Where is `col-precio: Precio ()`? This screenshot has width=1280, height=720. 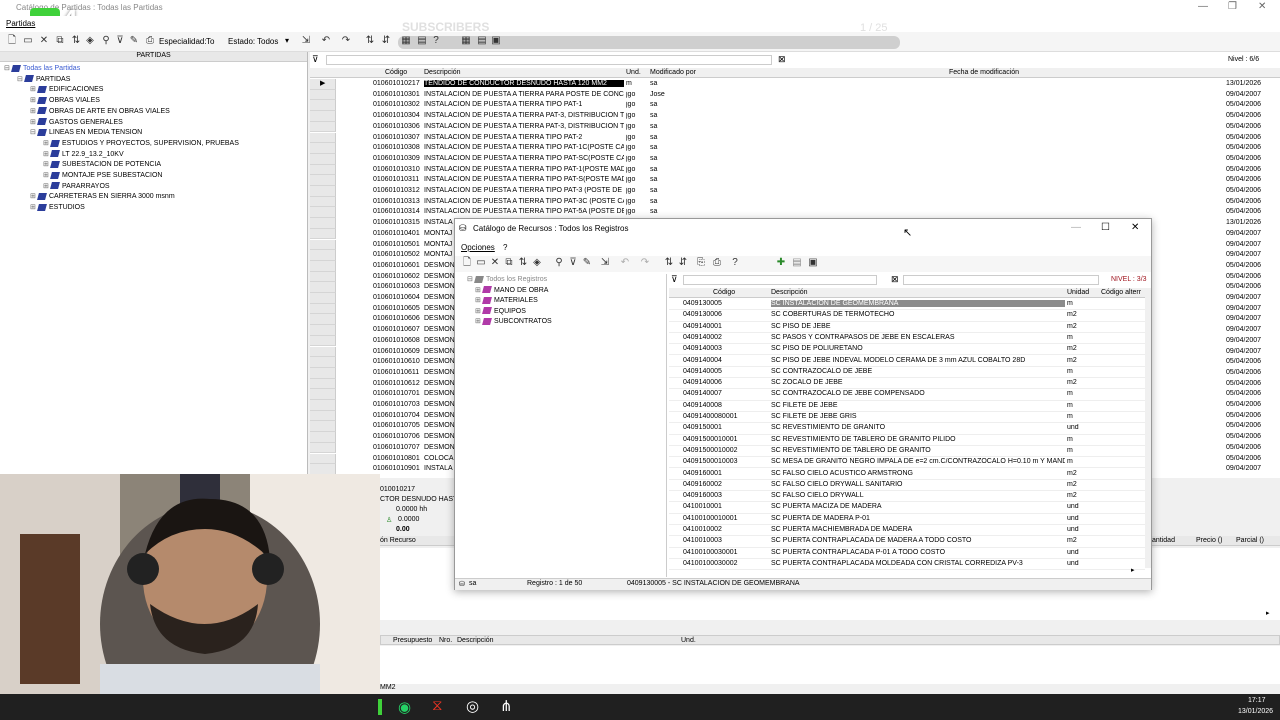 col-precio: Precio () is located at coordinates (1209, 540).